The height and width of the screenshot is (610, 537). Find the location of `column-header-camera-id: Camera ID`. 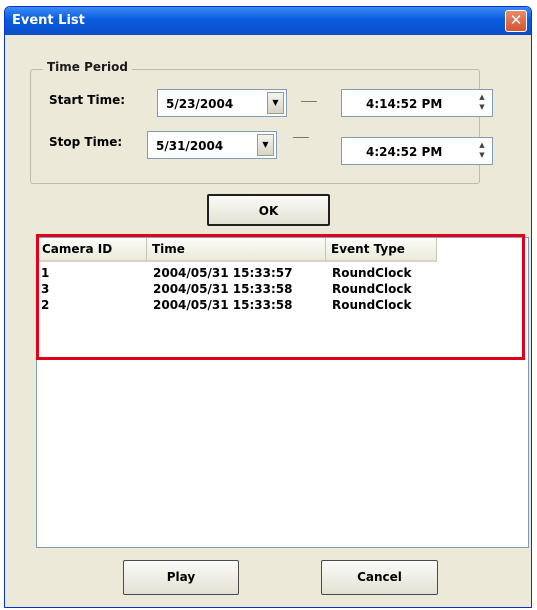

column-header-camera-id: Camera ID is located at coordinates (92, 250).